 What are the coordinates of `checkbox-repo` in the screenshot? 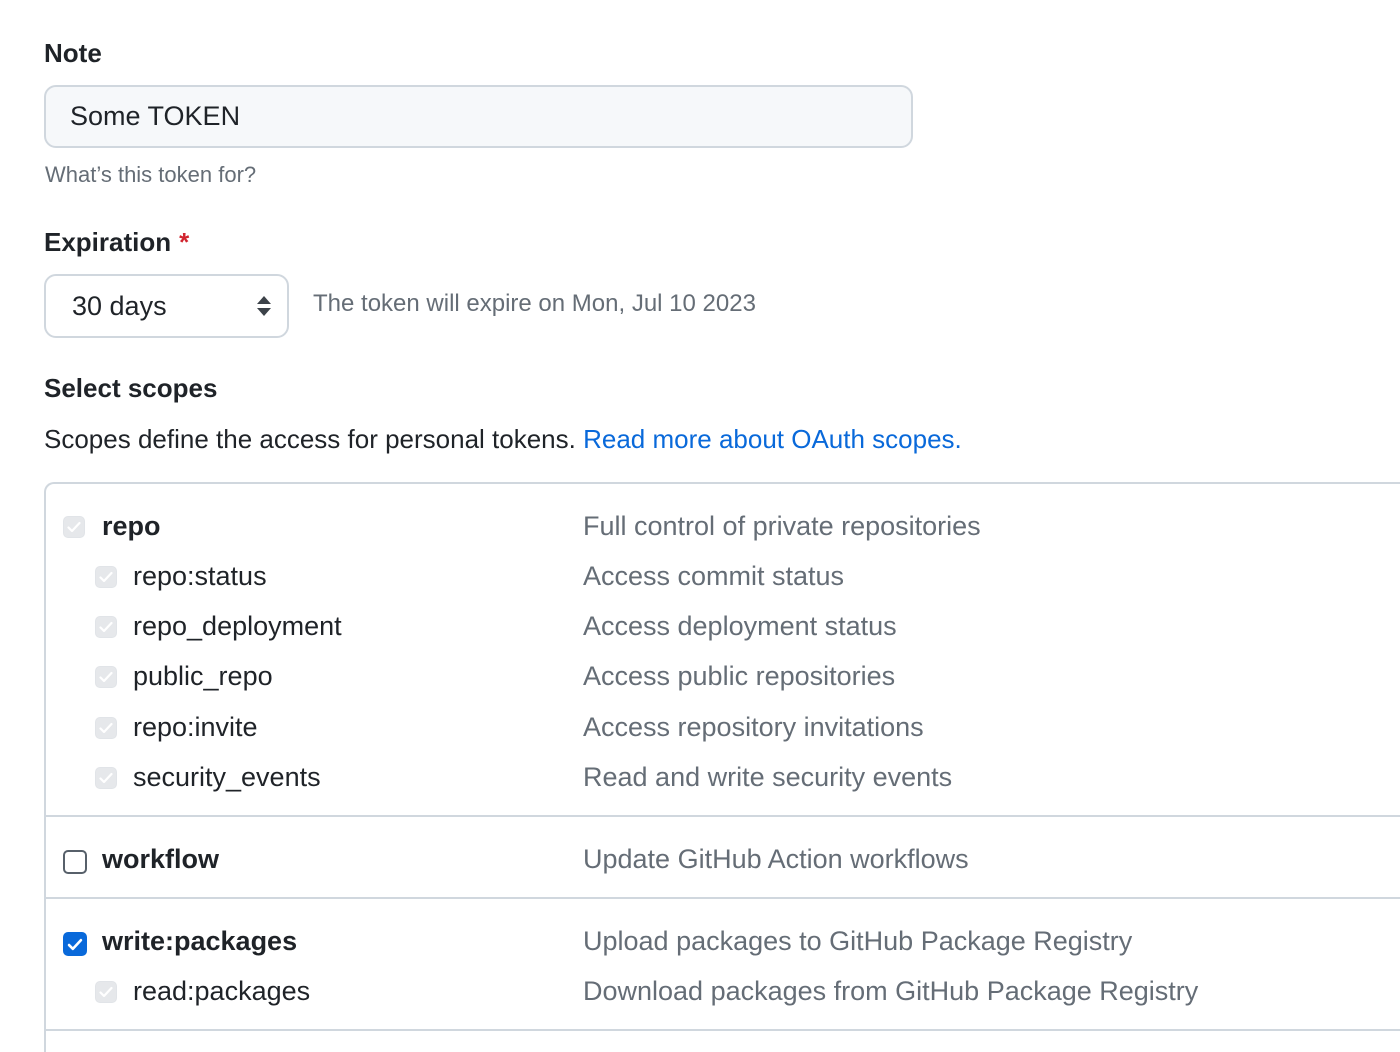 It's located at (74, 527).